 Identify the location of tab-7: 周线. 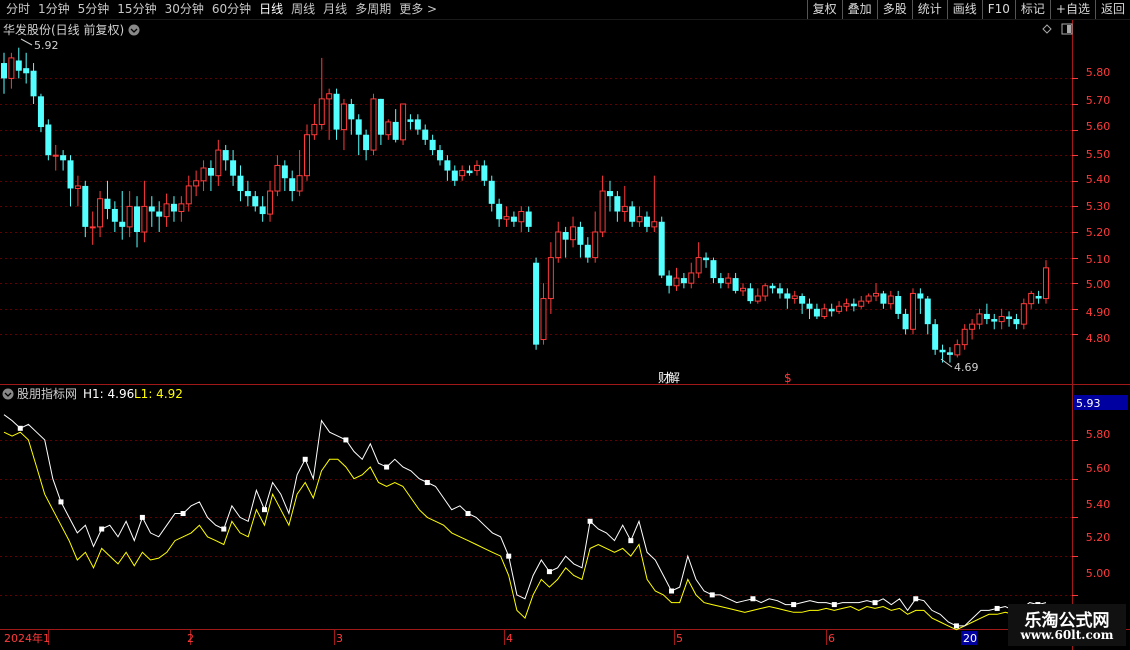
(303, 9).